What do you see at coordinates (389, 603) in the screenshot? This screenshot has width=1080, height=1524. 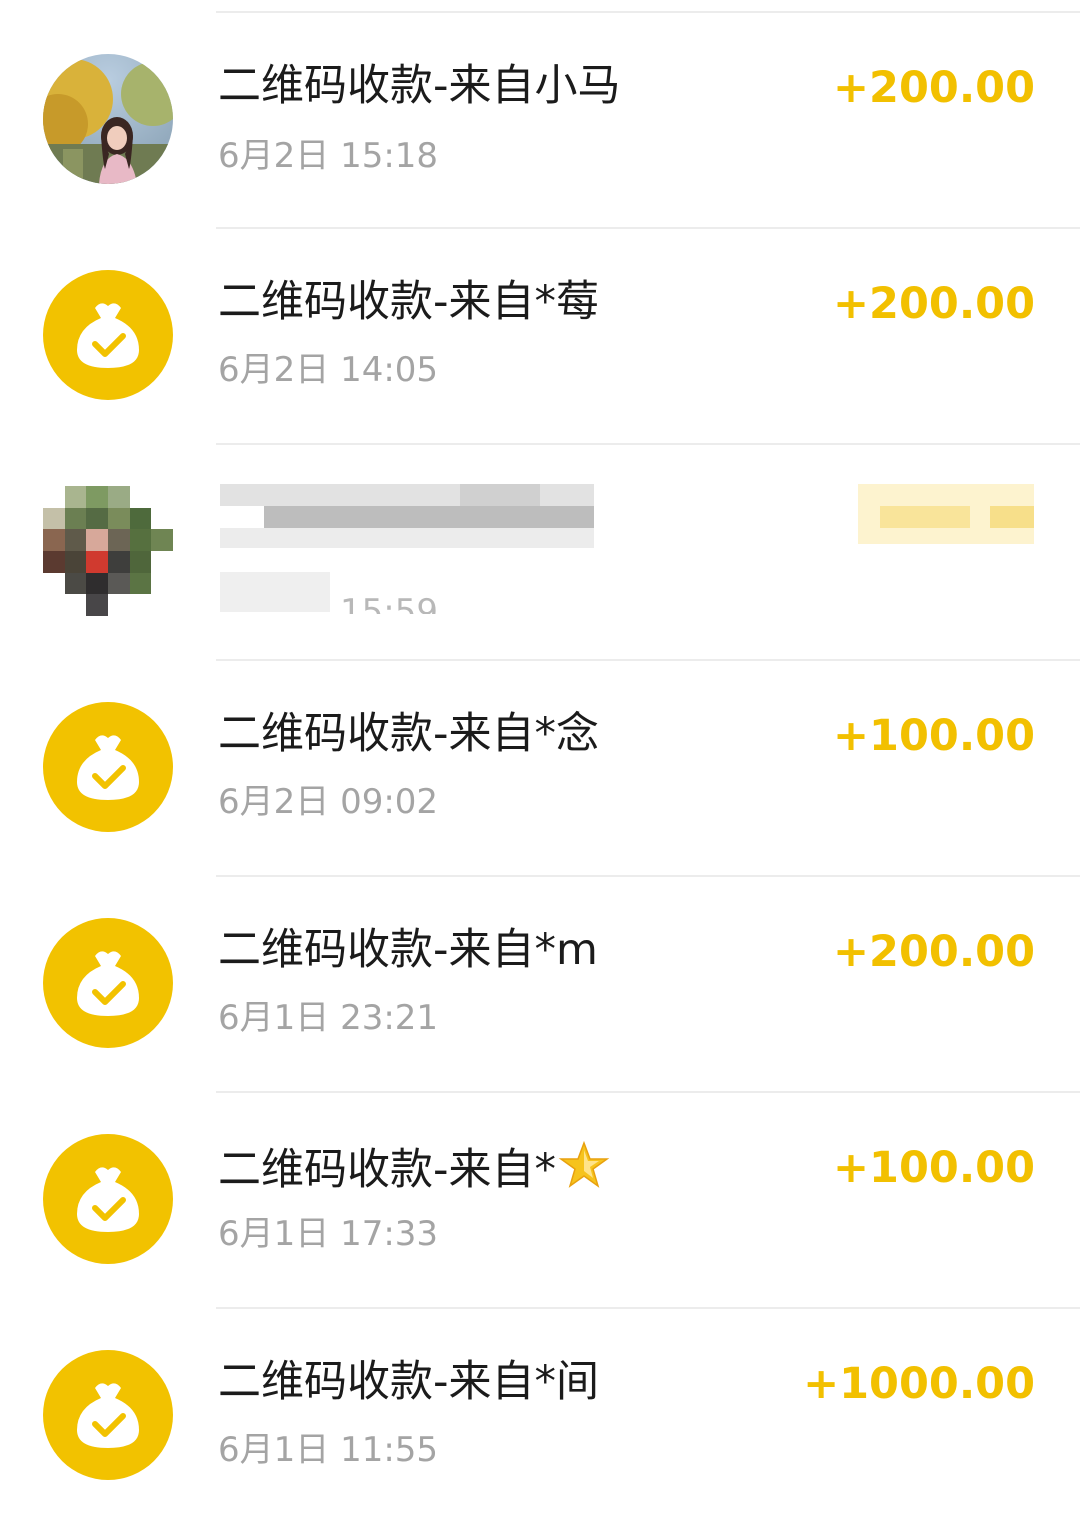 I see `transaction-time-partial: 15:59` at bounding box center [389, 603].